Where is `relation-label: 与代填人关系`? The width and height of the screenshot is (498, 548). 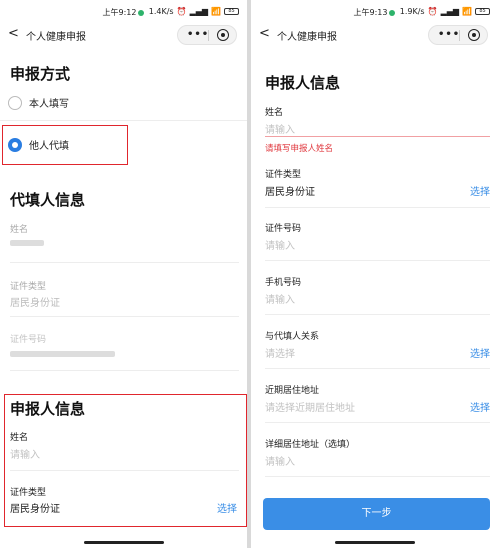 relation-label: 与代填人关系 is located at coordinates (292, 337).